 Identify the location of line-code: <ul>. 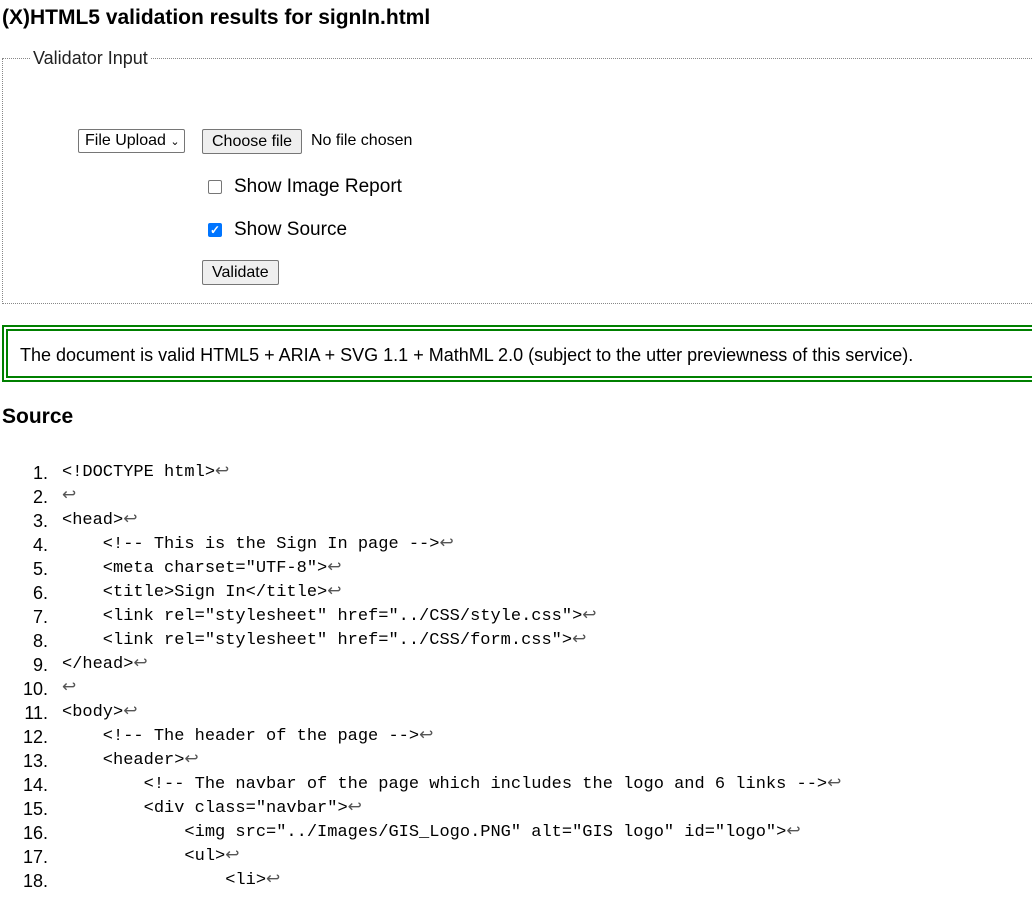
(144, 856).